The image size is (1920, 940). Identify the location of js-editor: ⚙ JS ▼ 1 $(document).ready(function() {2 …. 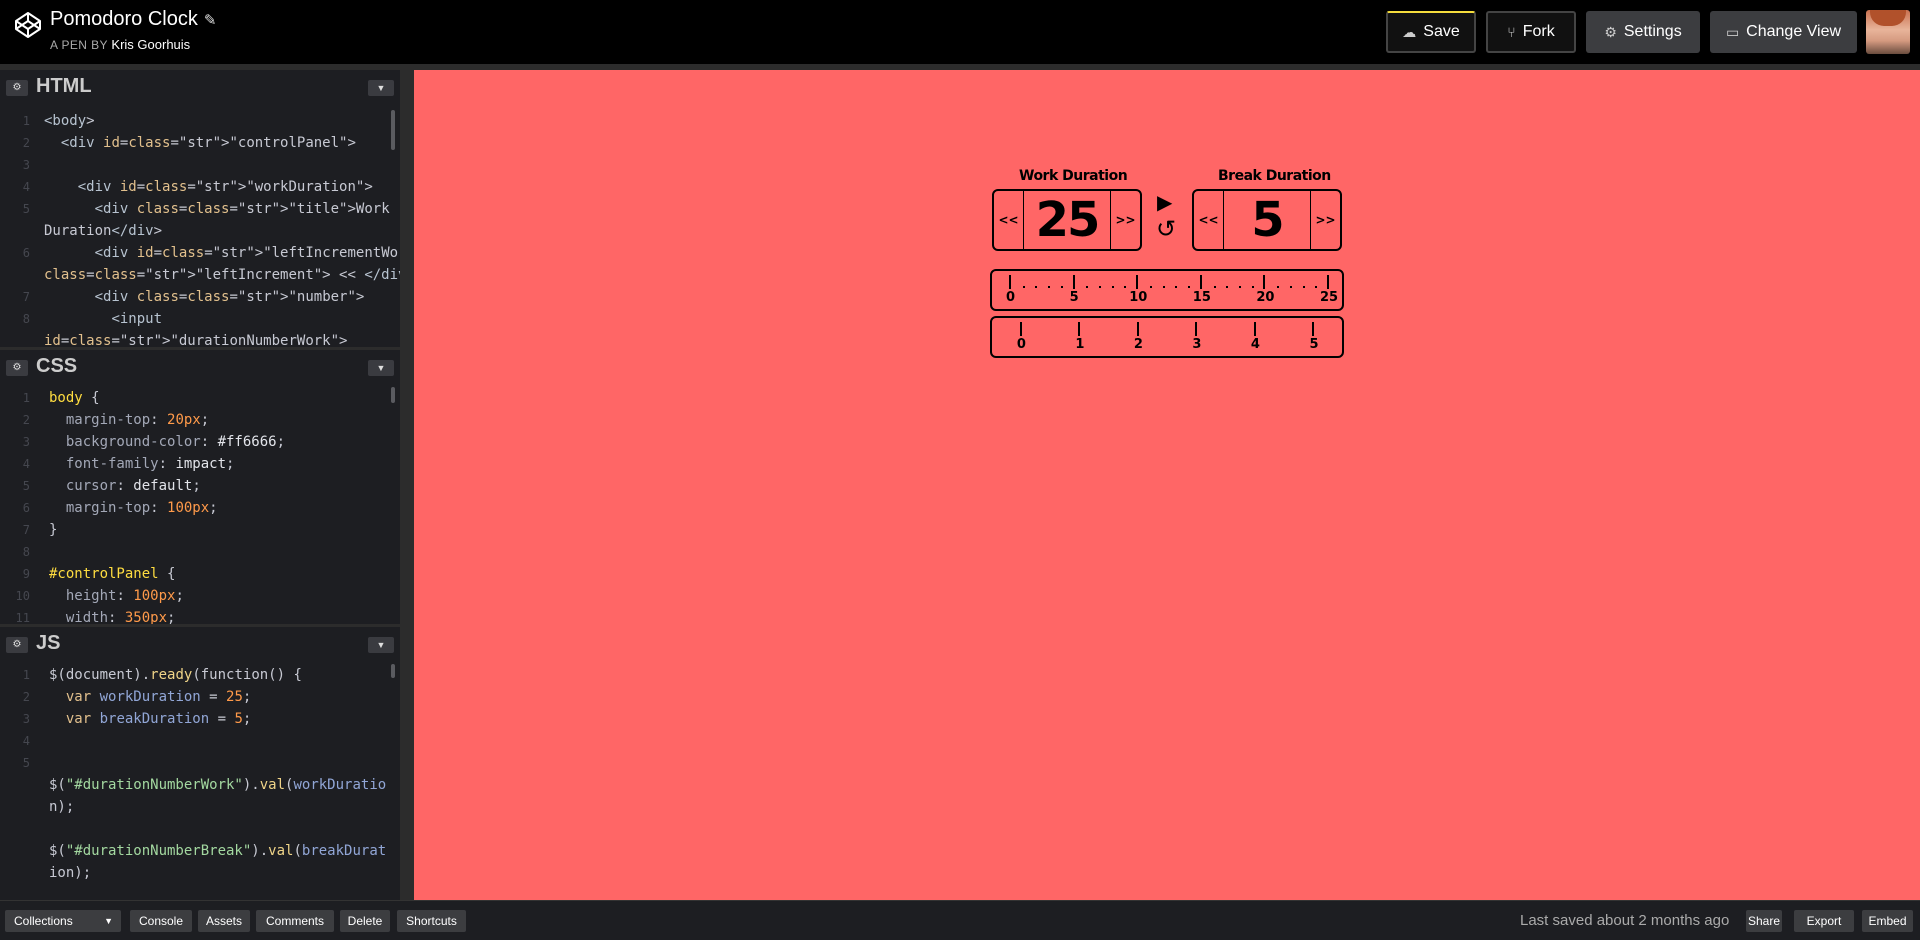
(200, 762).